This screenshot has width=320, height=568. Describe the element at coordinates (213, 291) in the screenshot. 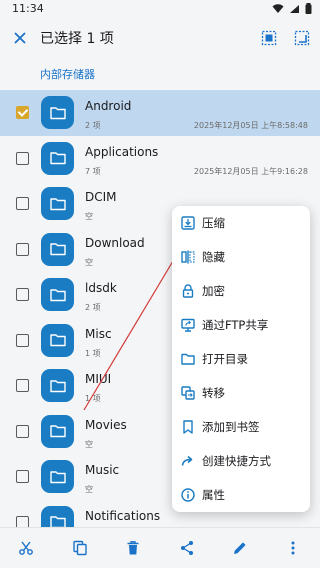

I see `menu-label: 加密` at that location.